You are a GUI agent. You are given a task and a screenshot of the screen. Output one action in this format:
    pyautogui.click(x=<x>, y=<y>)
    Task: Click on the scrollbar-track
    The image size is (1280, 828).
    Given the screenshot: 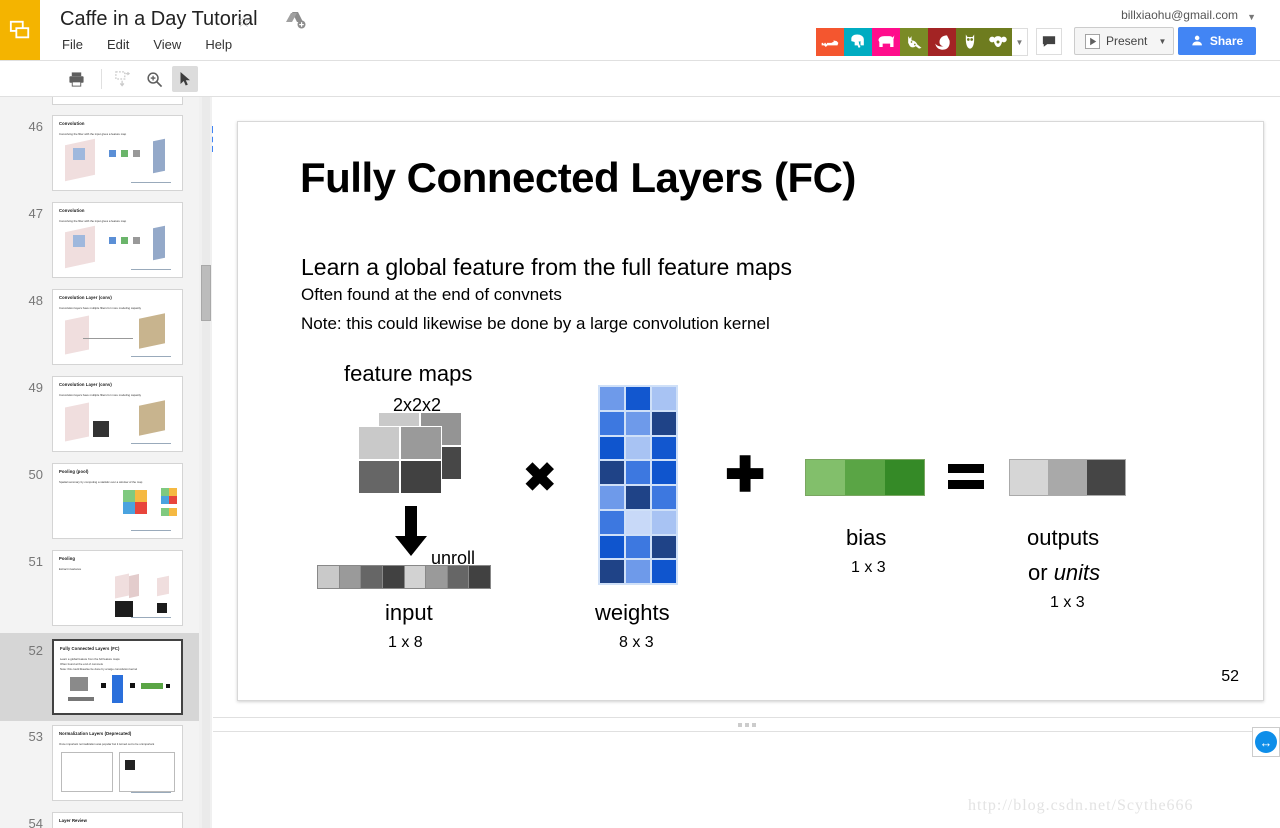 What is the action you would take?
    pyautogui.click(x=206, y=462)
    